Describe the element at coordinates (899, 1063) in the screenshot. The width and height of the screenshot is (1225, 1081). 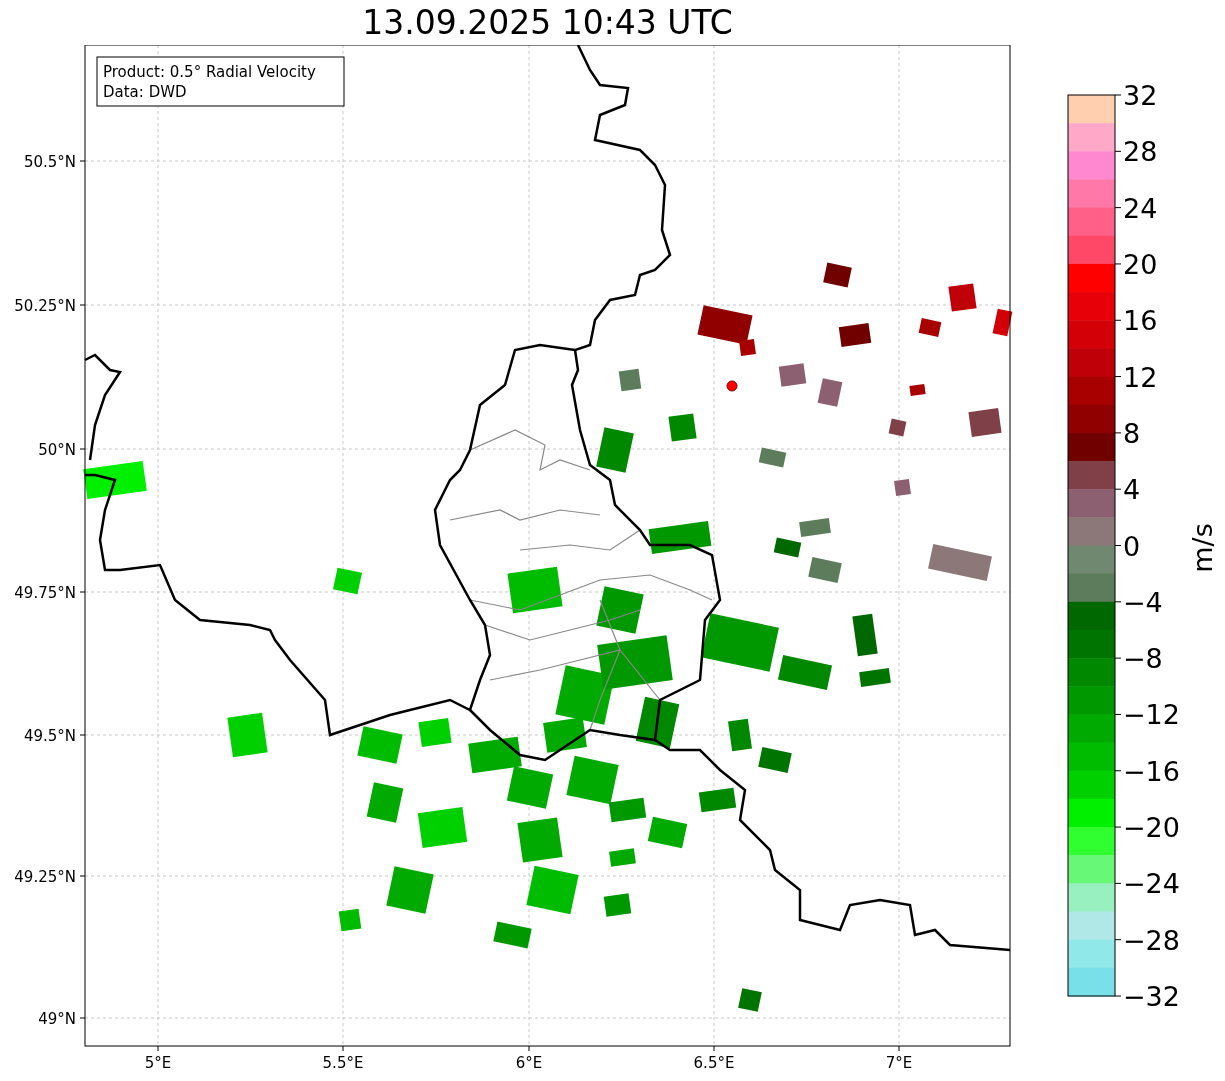
I see `tick-label: 7°E` at that location.